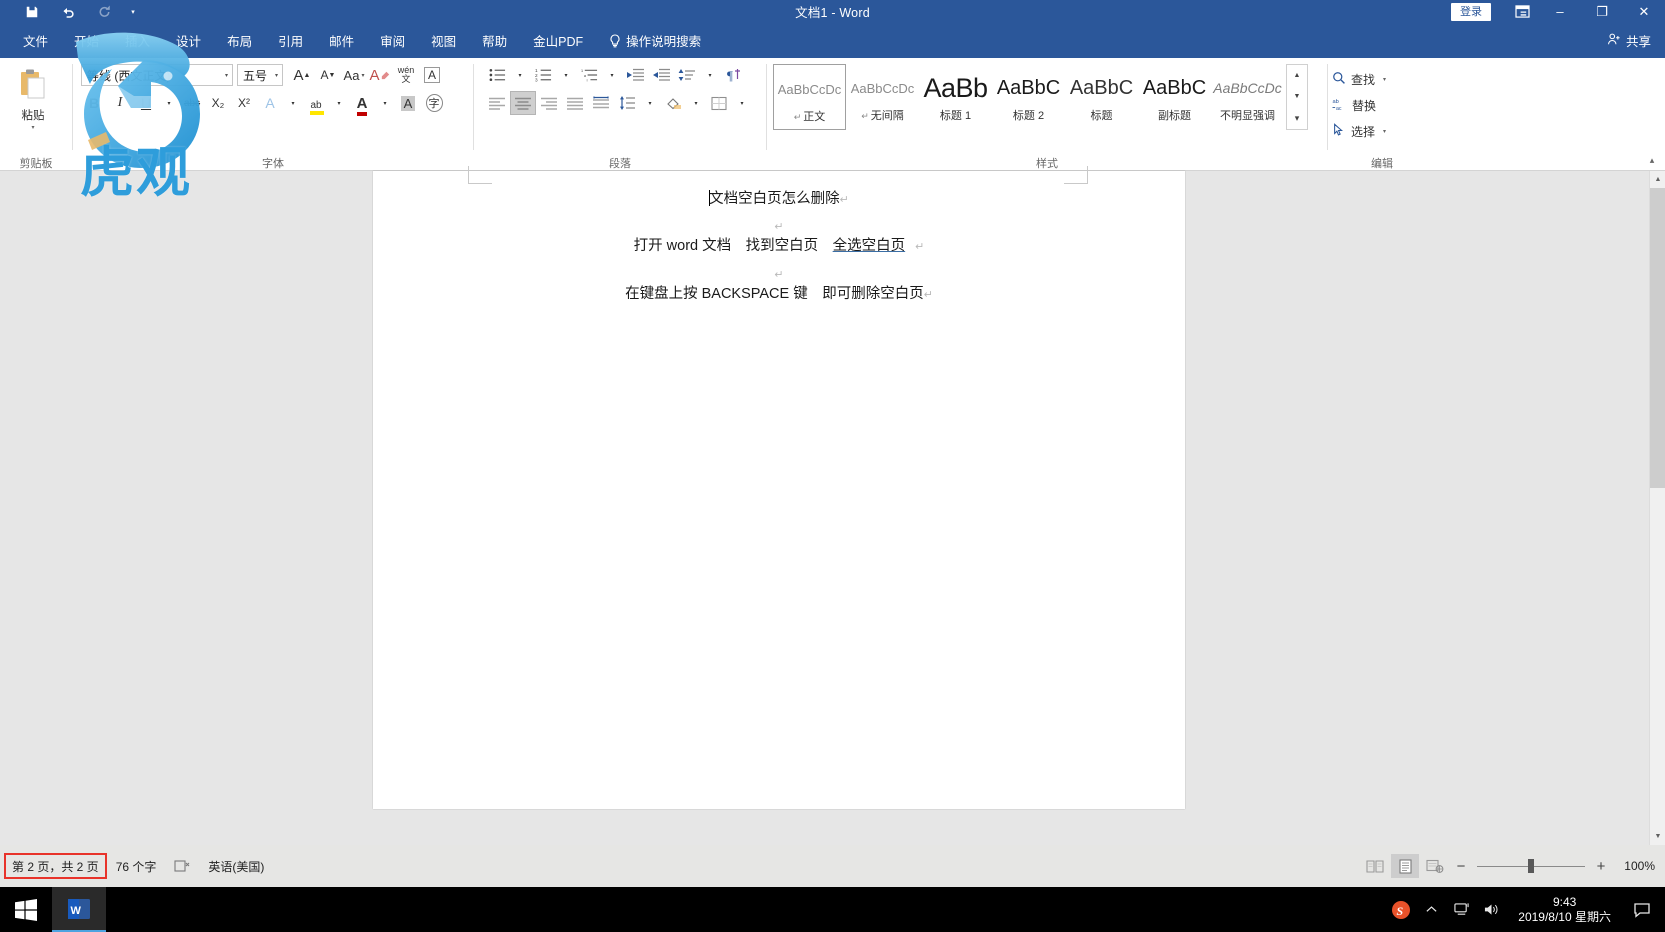 This screenshot has width=1665, height=932. Describe the element at coordinates (136, 866) in the screenshot. I see `word-count: 76 个字` at that location.